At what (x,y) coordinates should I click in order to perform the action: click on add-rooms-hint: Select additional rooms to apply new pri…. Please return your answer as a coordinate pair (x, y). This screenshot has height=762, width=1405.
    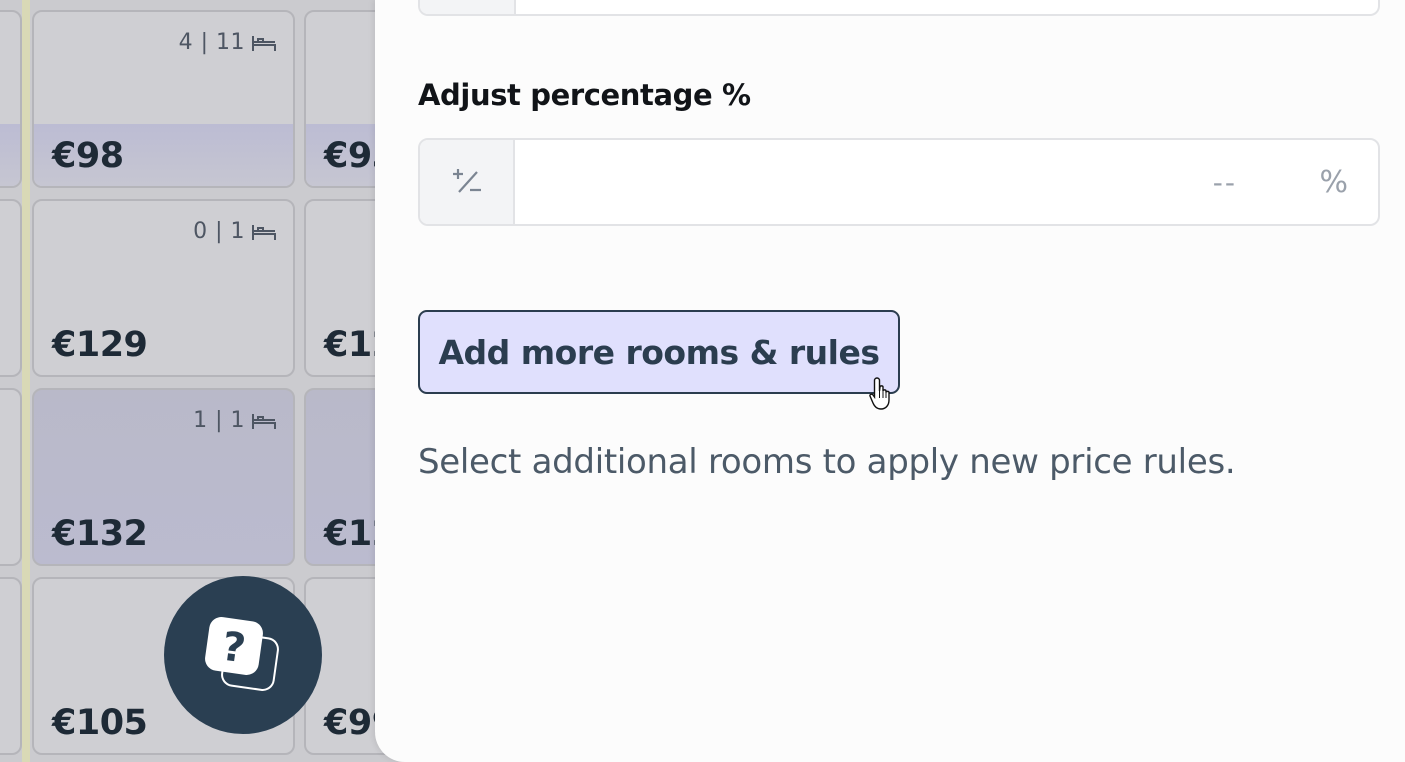
    Looking at the image, I should click on (827, 462).